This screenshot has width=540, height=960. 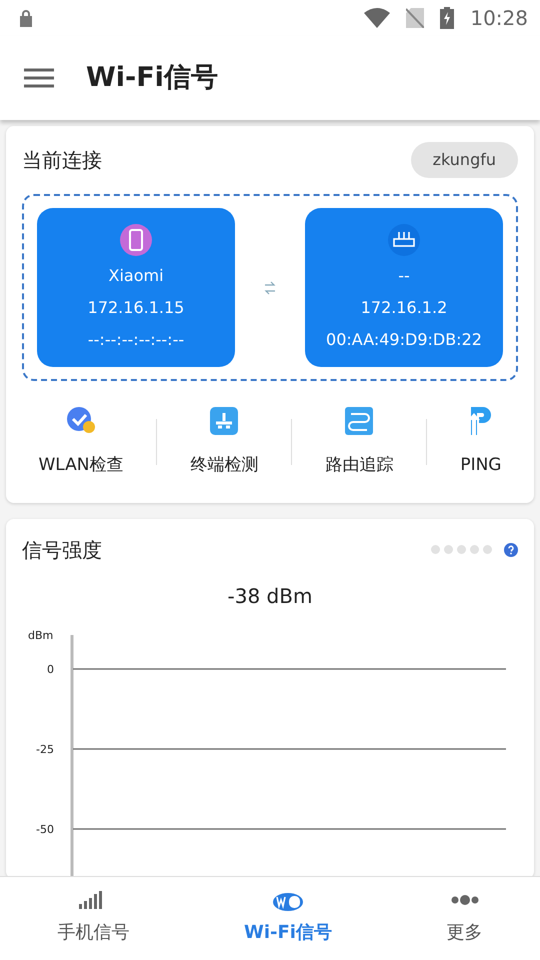 I want to click on device-card: Xiaomi 172.16.1.15 --:--:--:--:--:--, so click(x=136, y=287).